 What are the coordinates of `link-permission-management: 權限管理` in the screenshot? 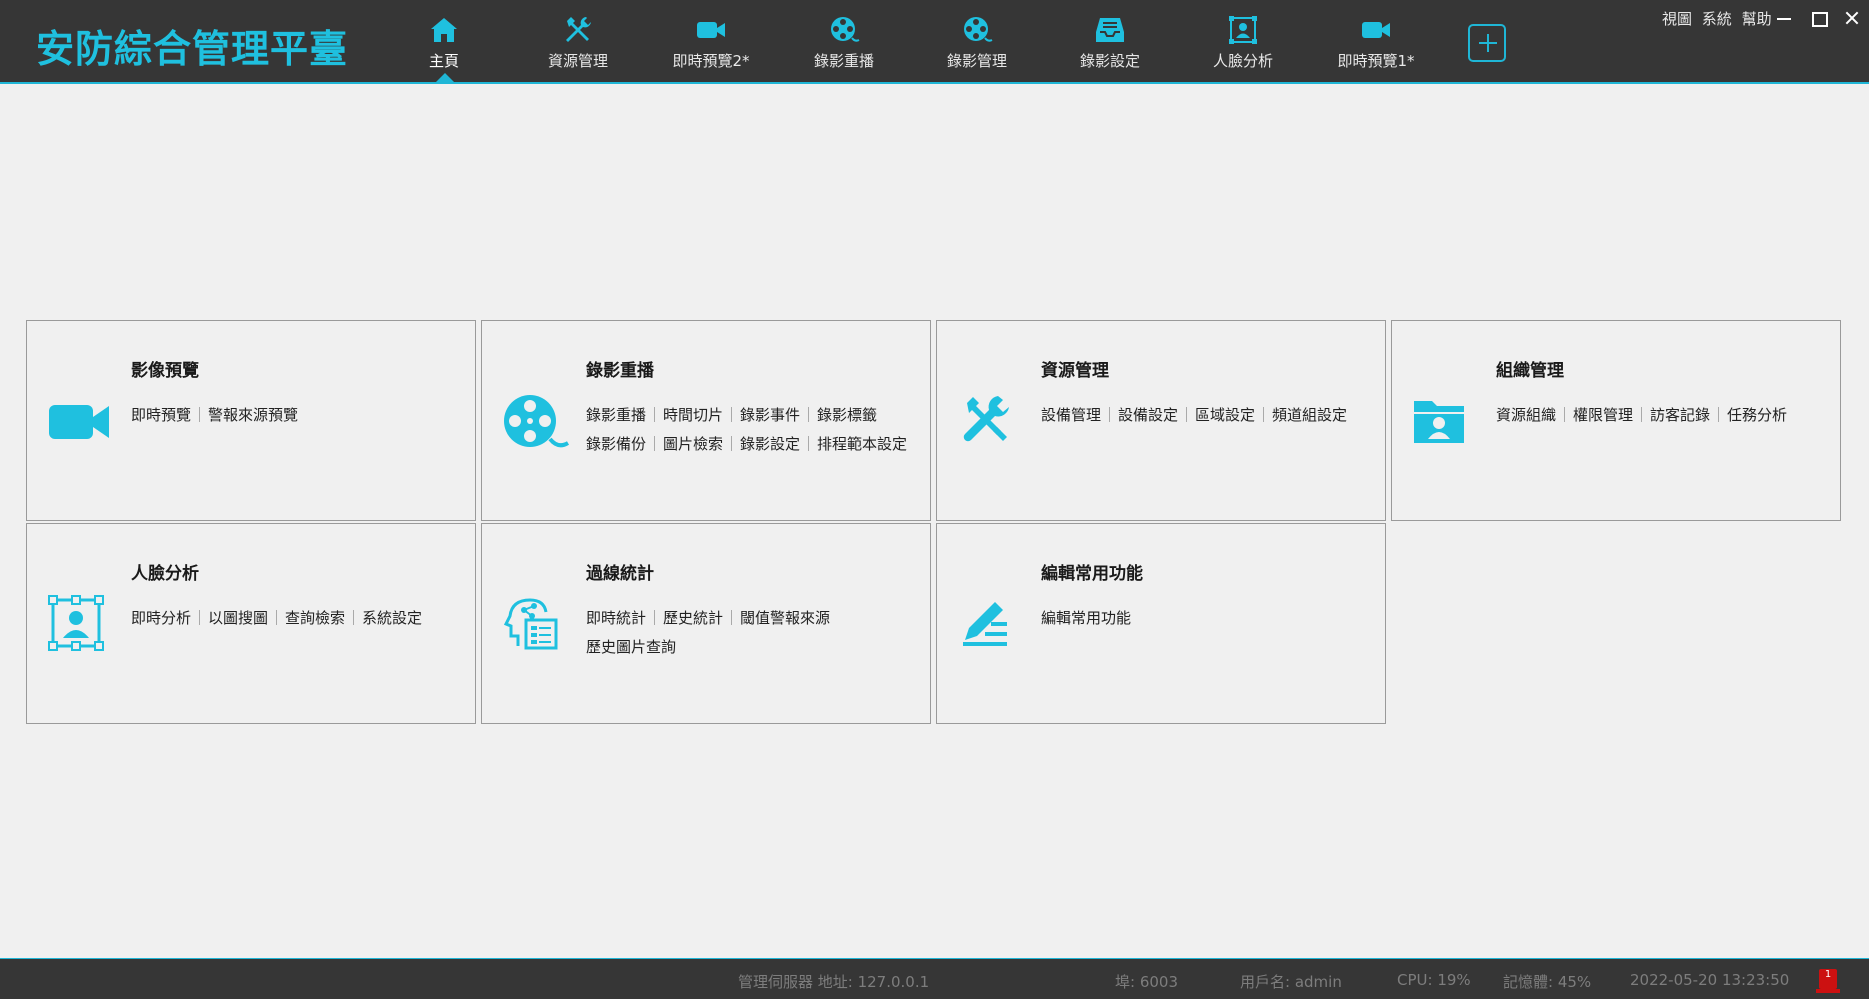 It's located at (1603, 415).